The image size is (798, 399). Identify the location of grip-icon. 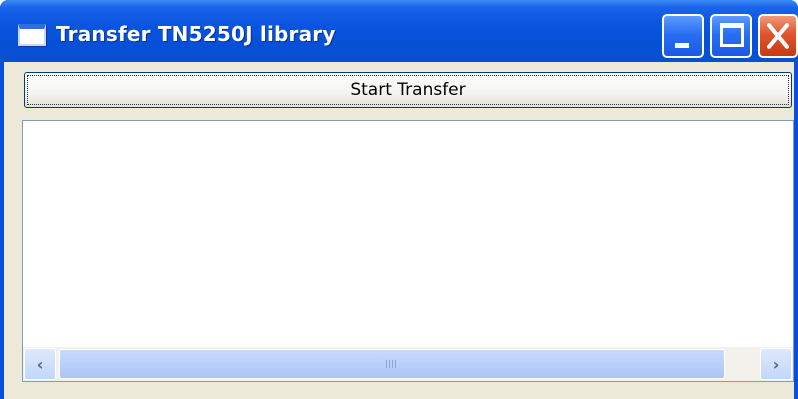
(392, 364).